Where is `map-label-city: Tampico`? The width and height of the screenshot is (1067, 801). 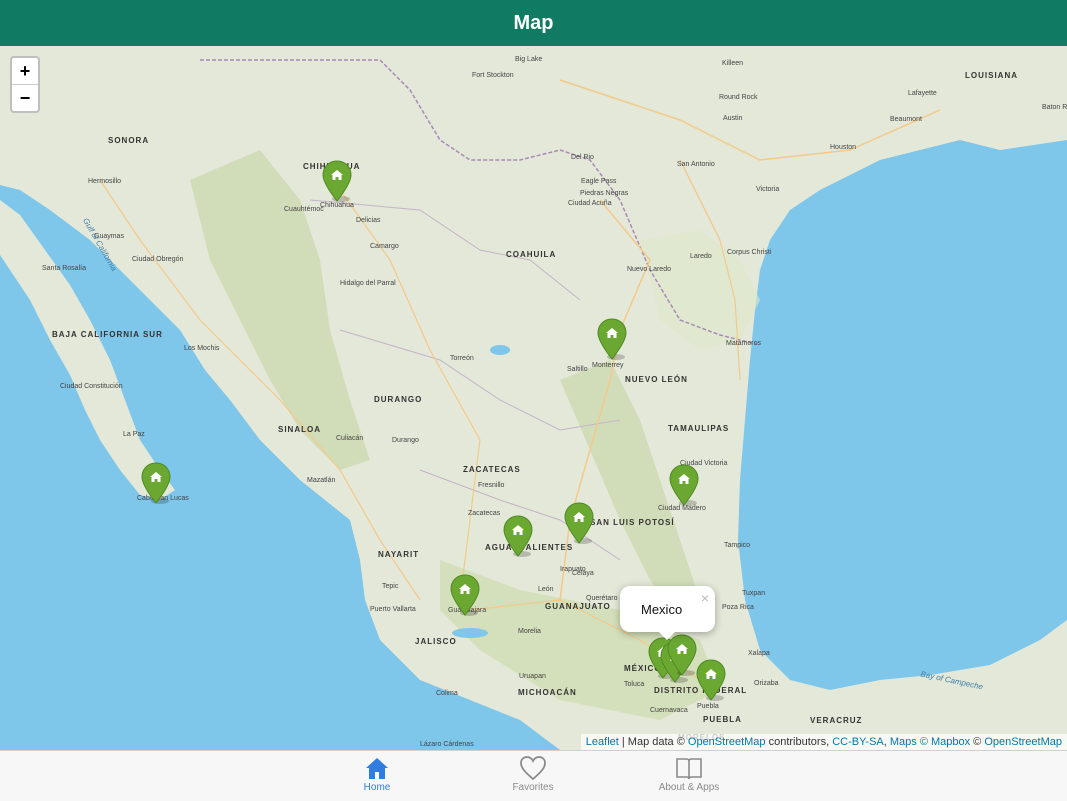
map-label-city: Tampico is located at coordinates (737, 545).